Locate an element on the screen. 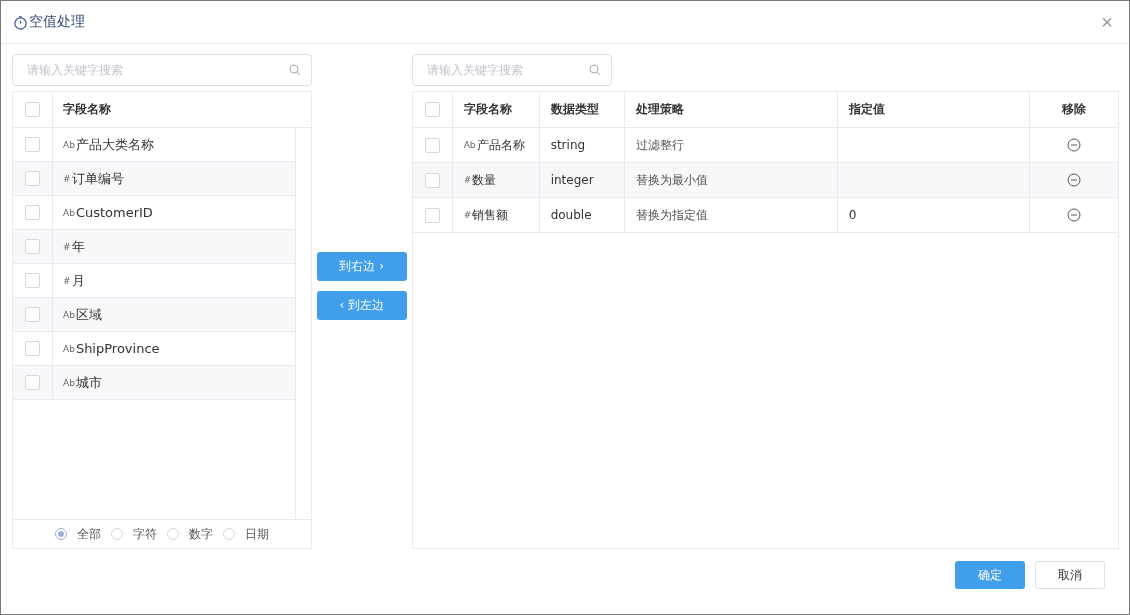 The height and width of the screenshot is (615, 1130). table-cell: double is located at coordinates (571, 215).